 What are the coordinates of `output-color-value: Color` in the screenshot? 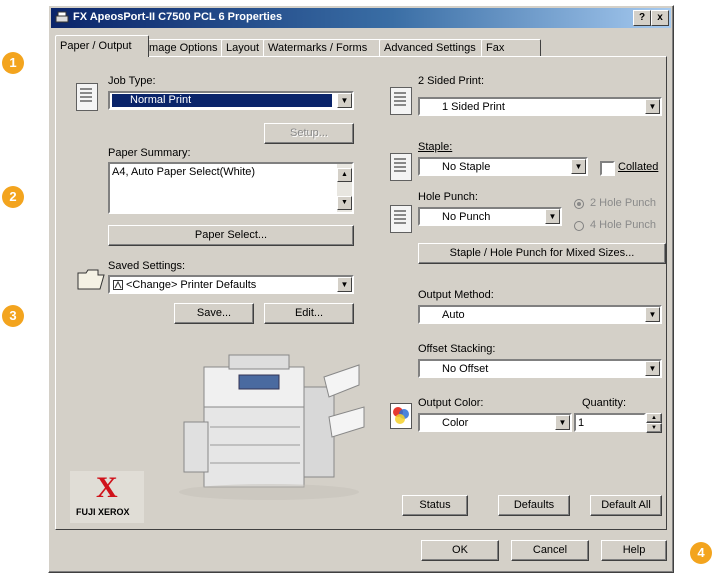 It's located at (455, 423).